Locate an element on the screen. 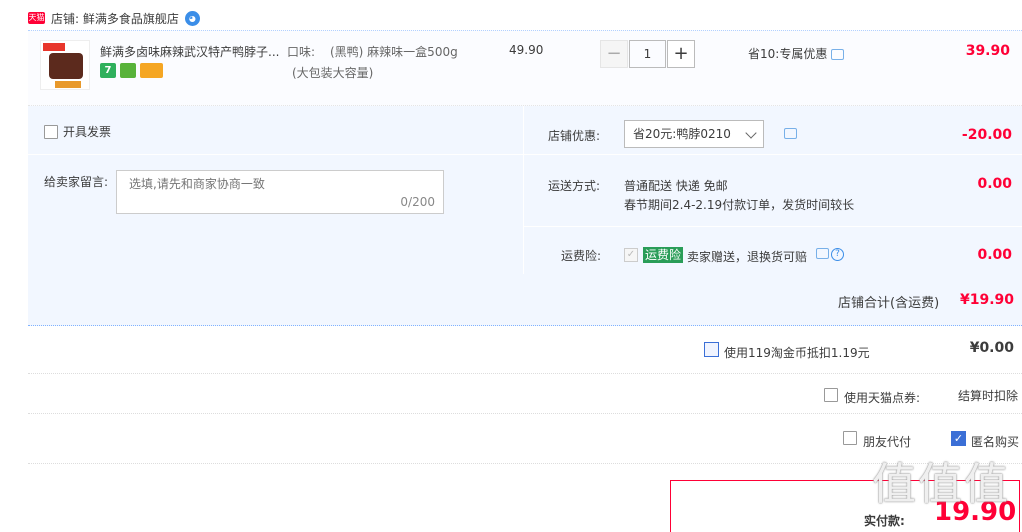  coin-value: ¥0.00 is located at coordinates (991, 348).